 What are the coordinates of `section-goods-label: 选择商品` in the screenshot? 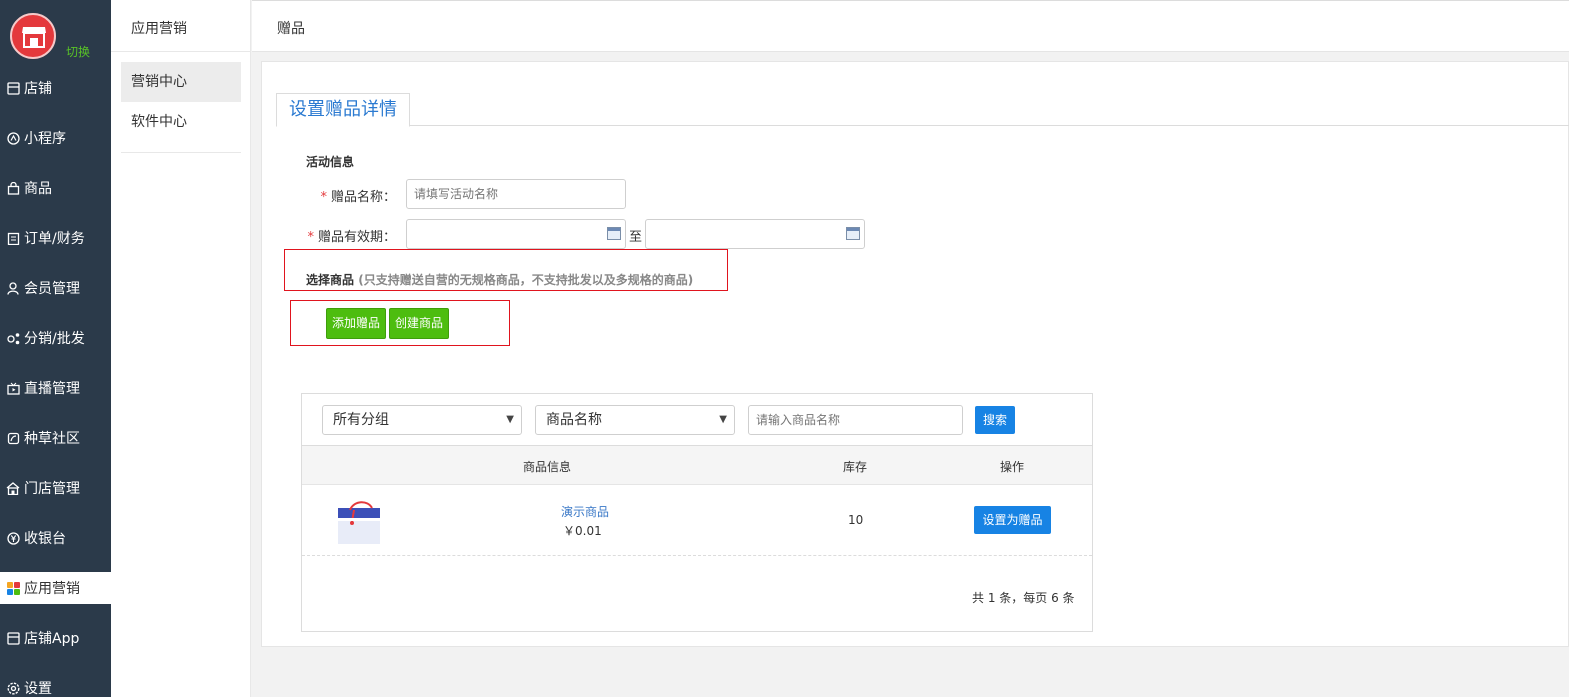 It's located at (330, 280).